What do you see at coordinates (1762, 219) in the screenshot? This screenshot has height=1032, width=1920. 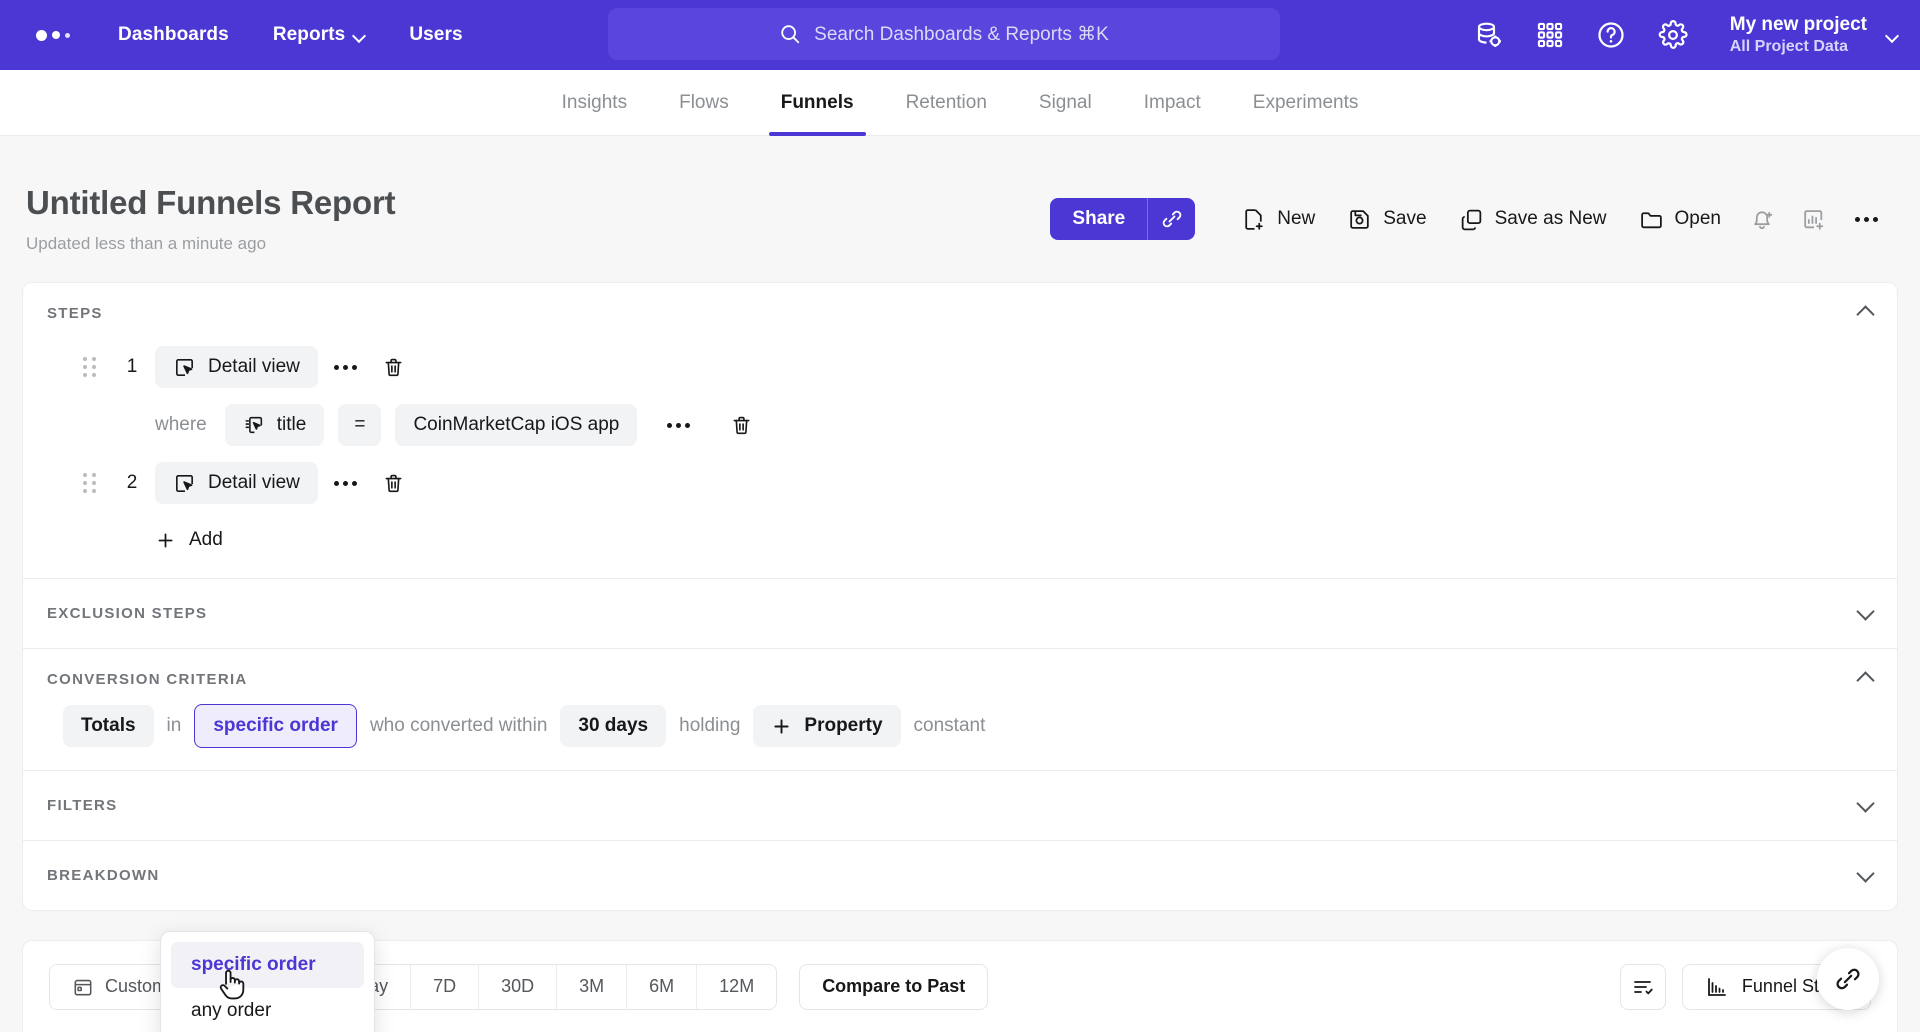 I see `create-alert-button` at bounding box center [1762, 219].